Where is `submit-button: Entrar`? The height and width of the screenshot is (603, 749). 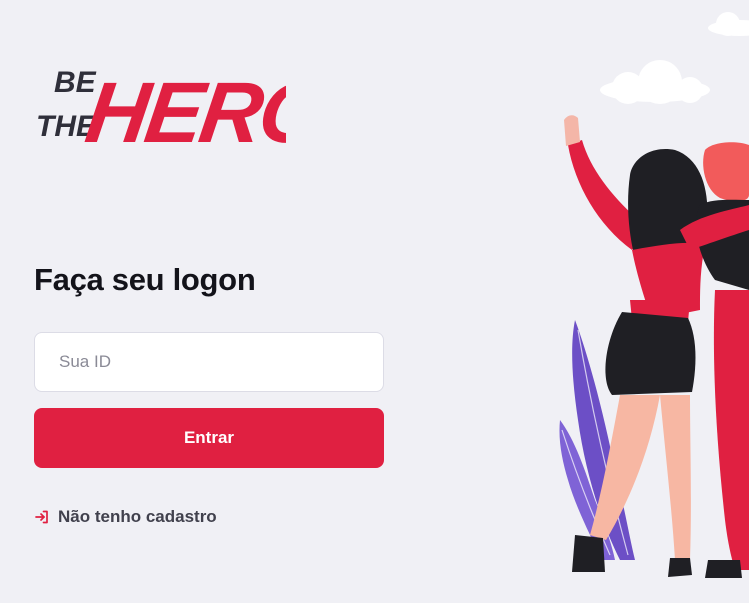
submit-button: Entrar is located at coordinates (209, 438).